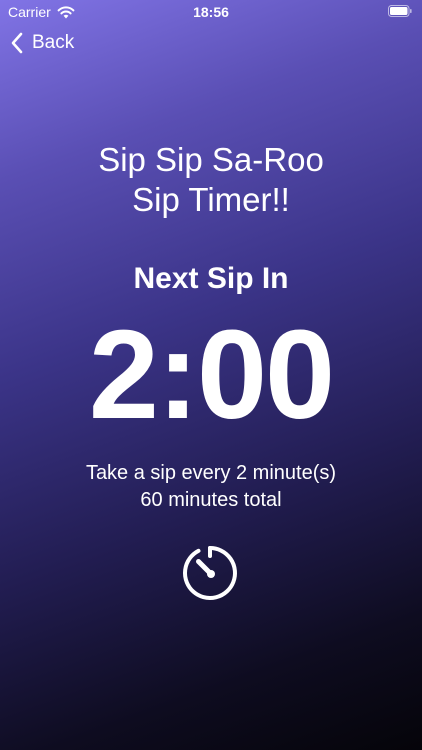  What do you see at coordinates (211, 278) in the screenshot?
I see `next-sip-label: Next Sip In` at bounding box center [211, 278].